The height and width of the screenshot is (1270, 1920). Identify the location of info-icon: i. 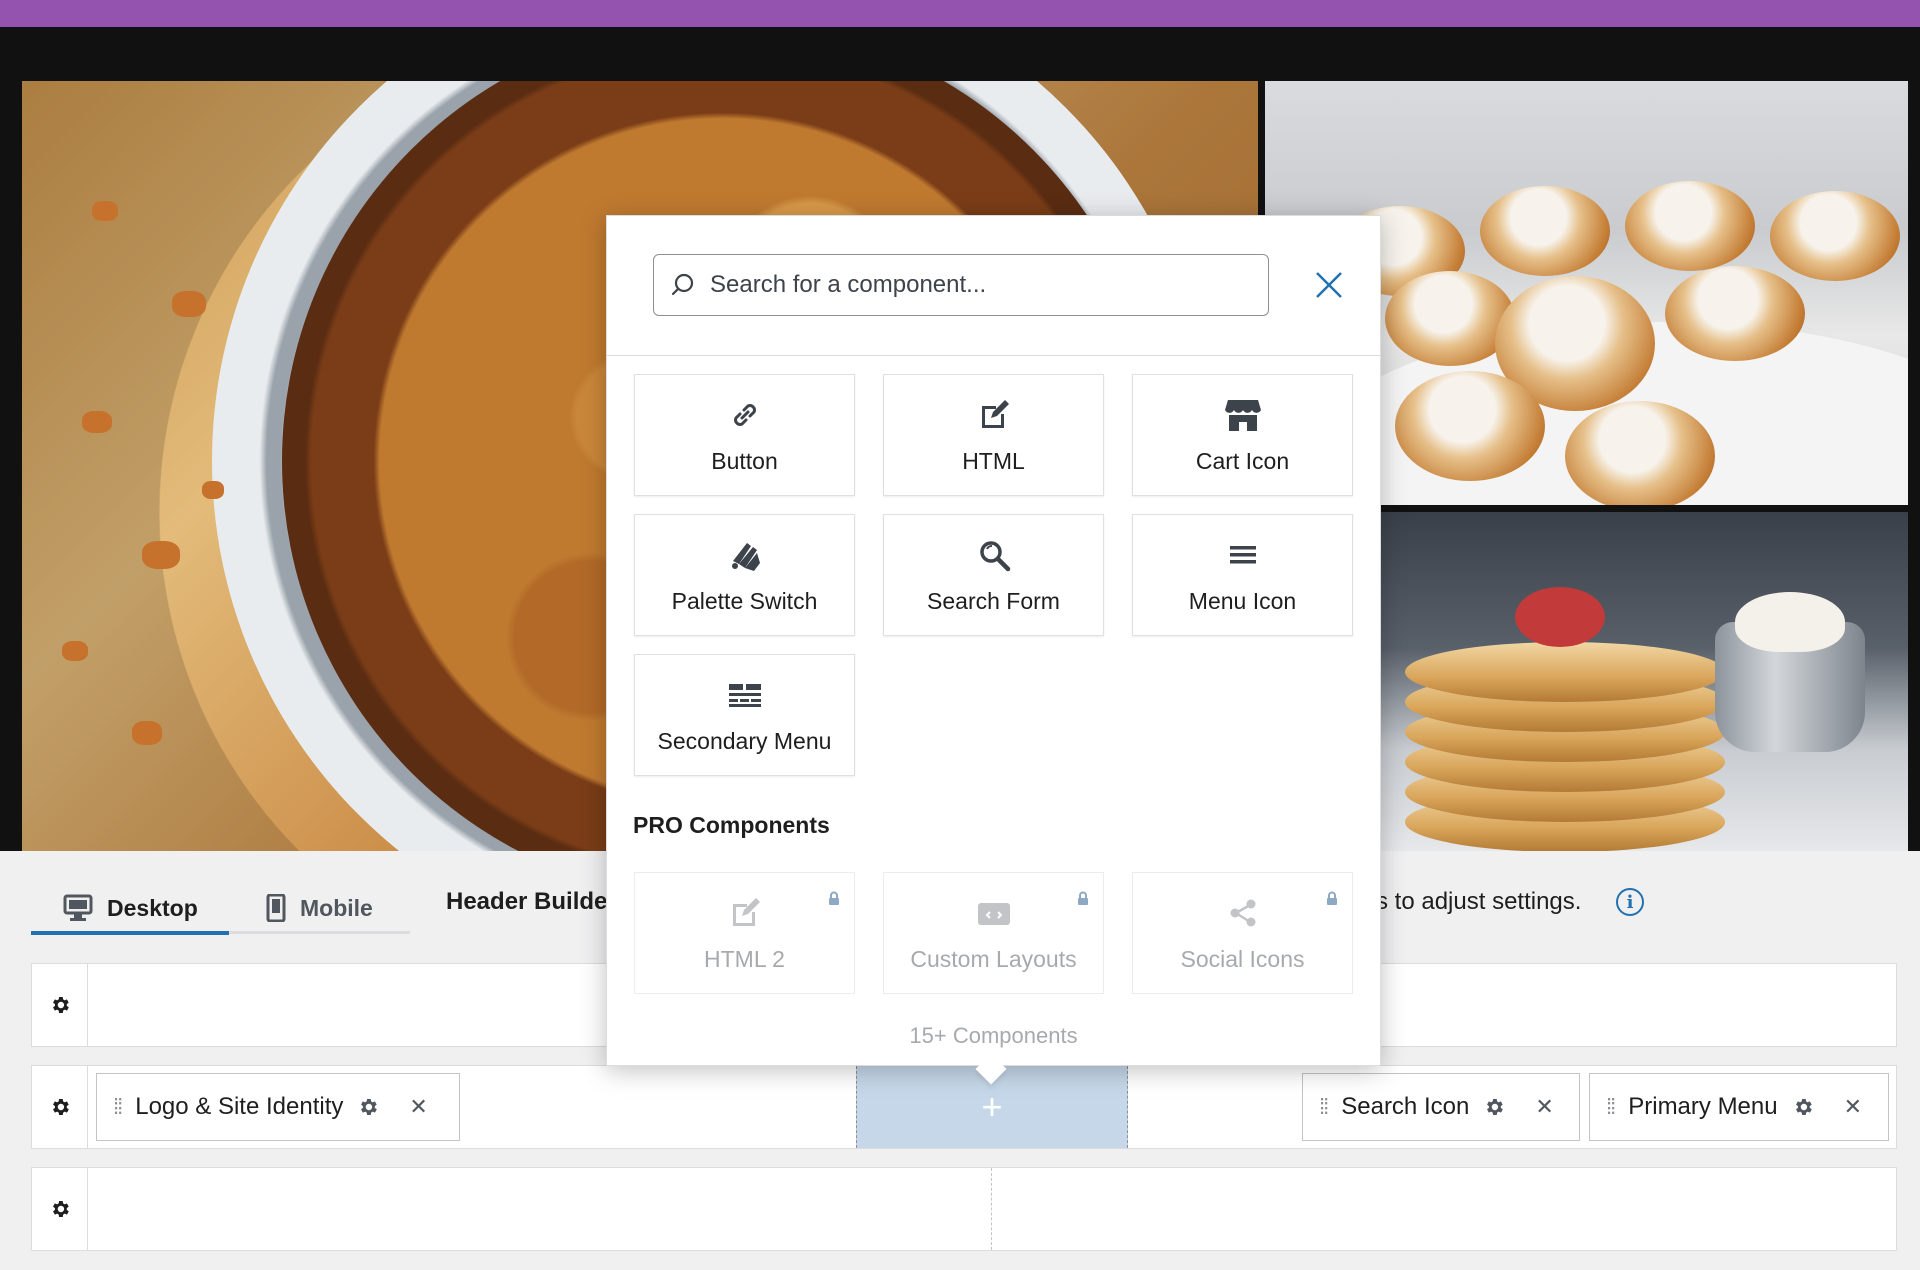
(1630, 902).